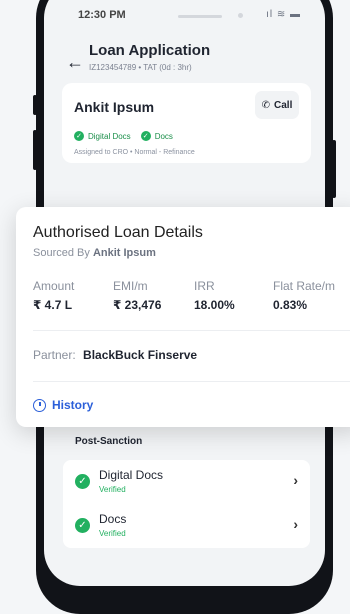 Image resolution: width=350 pixels, height=614 pixels. What do you see at coordinates (283, 14) in the screenshot?
I see `signal-wifi-battery-icon: ıl ≋ ▬` at bounding box center [283, 14].